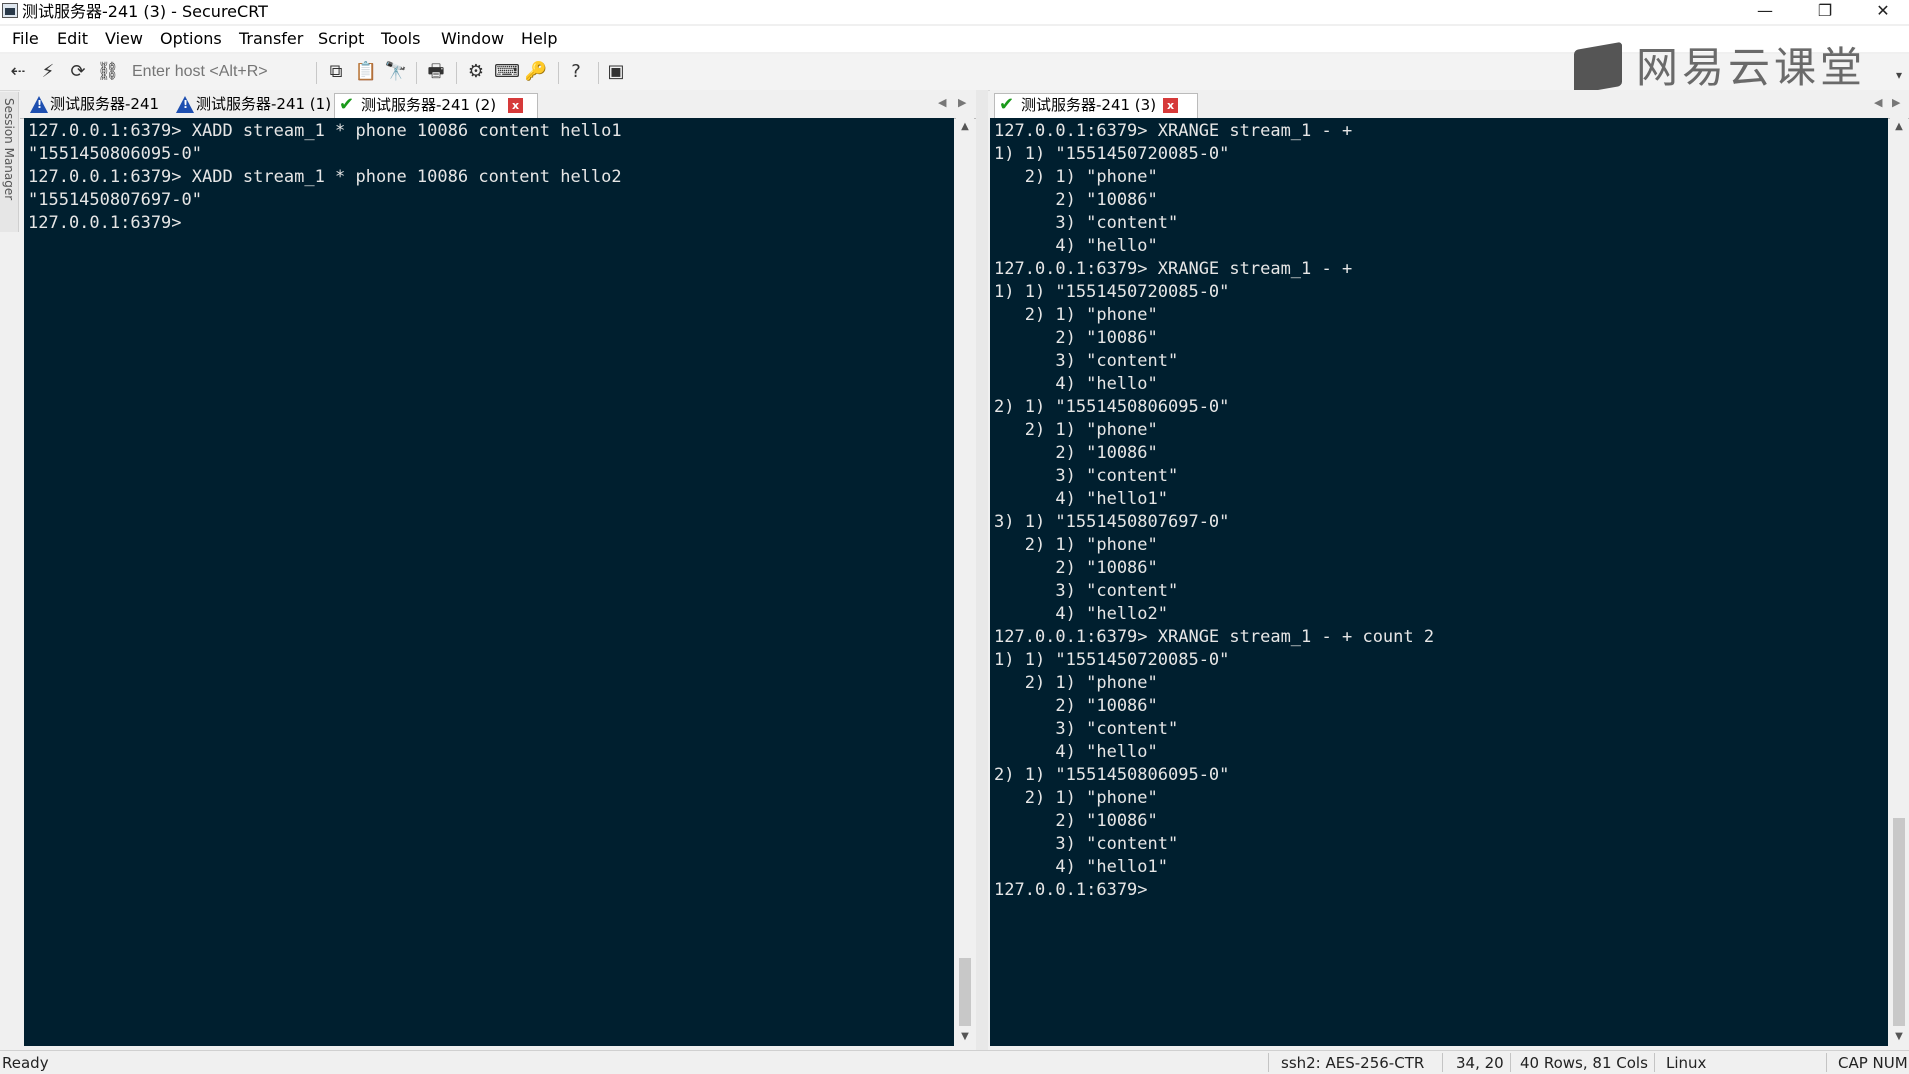 The height and width of the screenshot is (1074, 1909). Describe the element at coordinates (108, 72) in the screenshot. I see `disconnect-icon: ⛓` at that location.